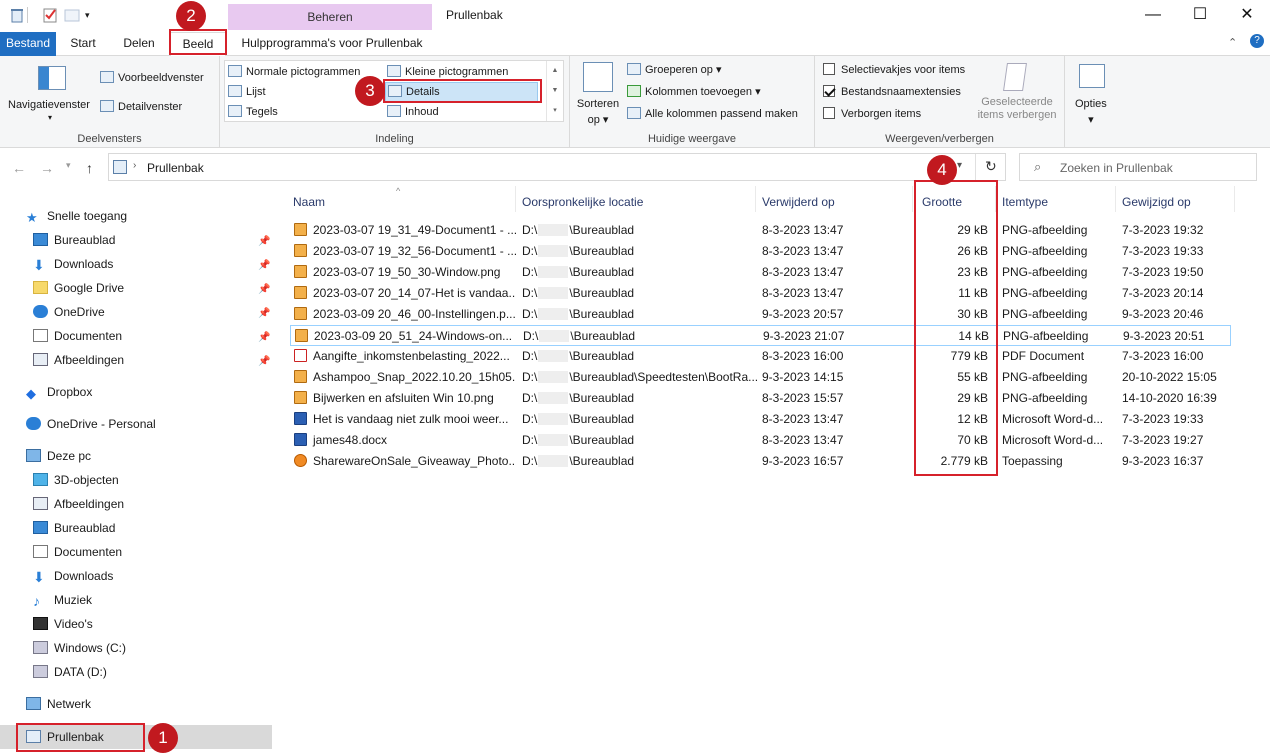  I want to click on tab-start: Start, so click(83, 44).